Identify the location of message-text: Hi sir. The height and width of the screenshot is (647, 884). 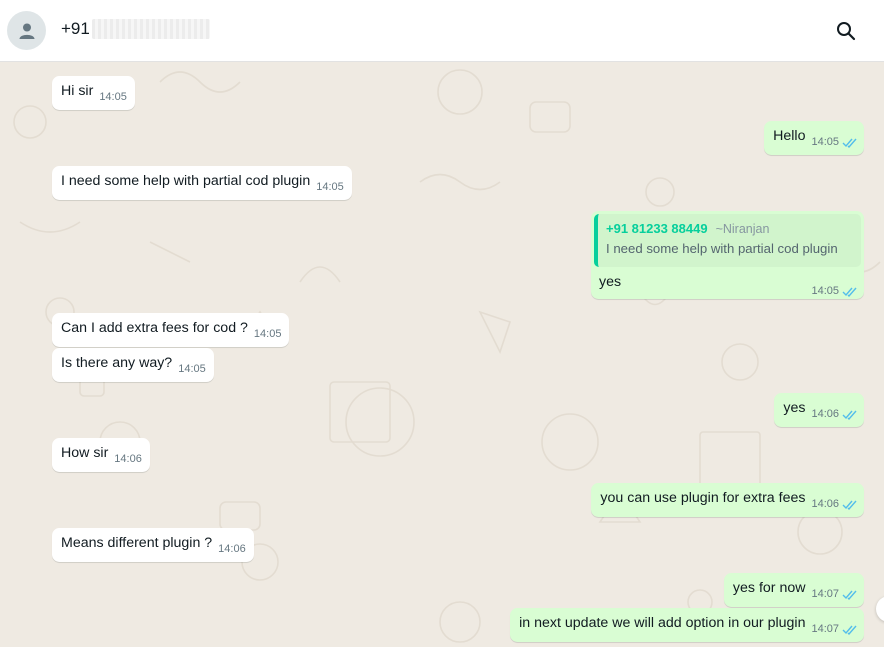
(77, 91).